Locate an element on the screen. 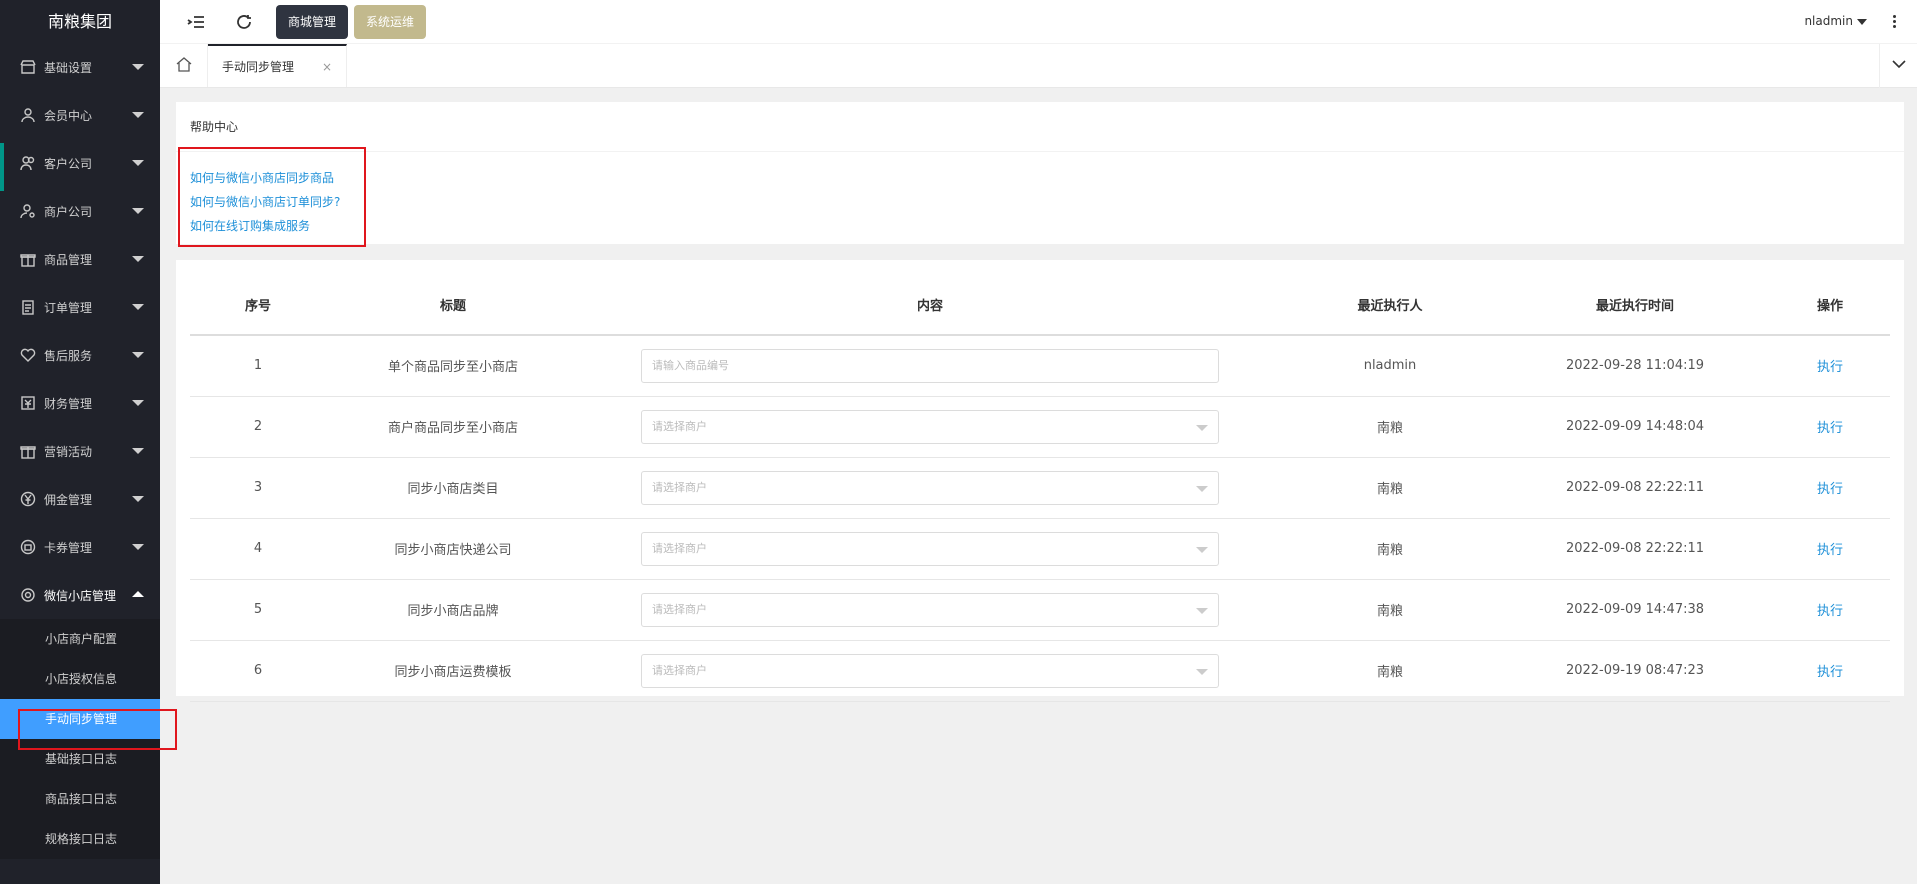 The height and width of the screenshot is (884, 1917). sidebar-item-marketing: 营销活动 is located at coordinates (80, 451).